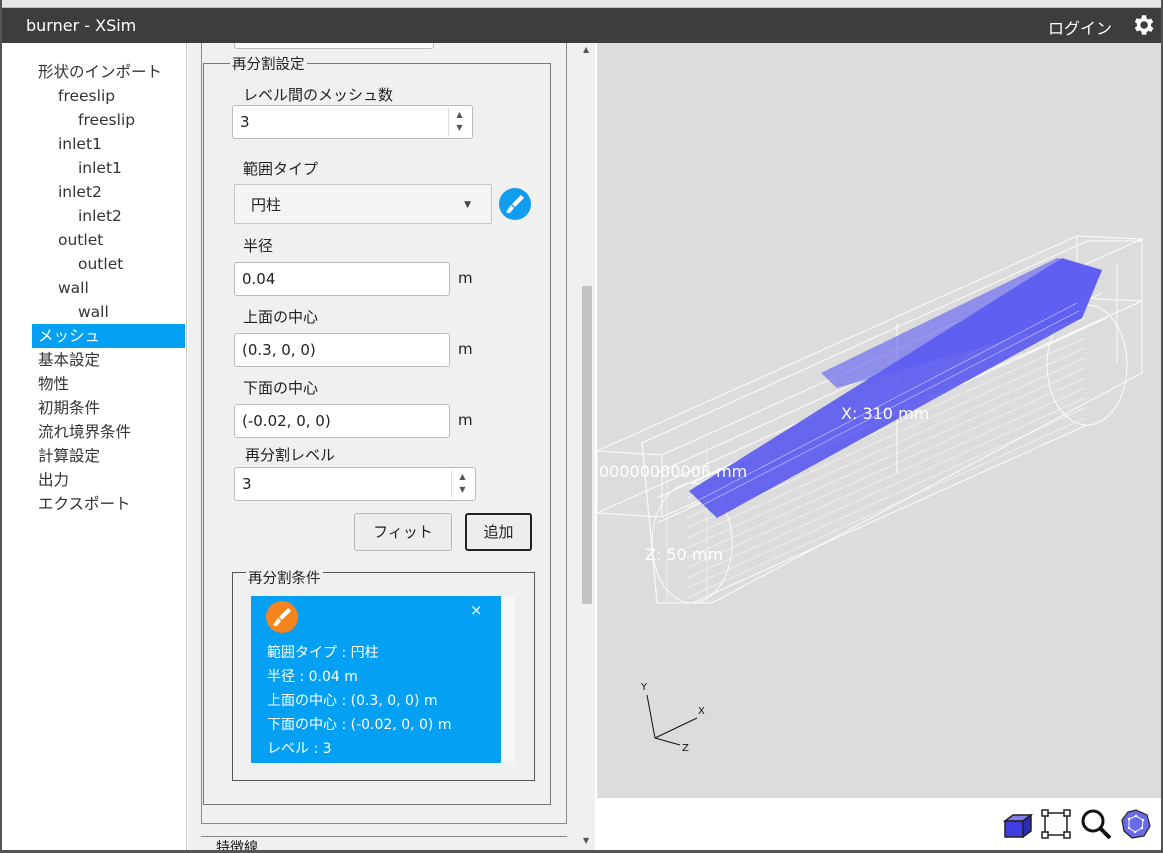 The width and height of the screenshot is (1163, 853). I want to click on axis-triad, so click(672, 720).